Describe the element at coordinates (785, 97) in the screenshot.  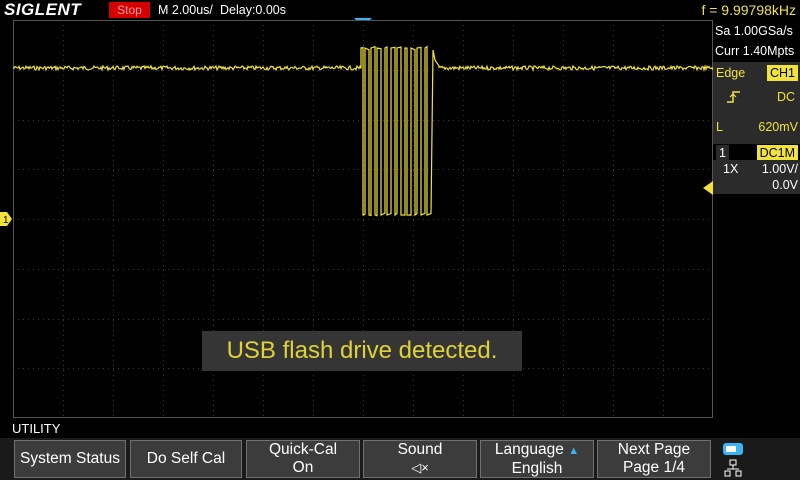
I see `trigger-coupling: DC` at that location.